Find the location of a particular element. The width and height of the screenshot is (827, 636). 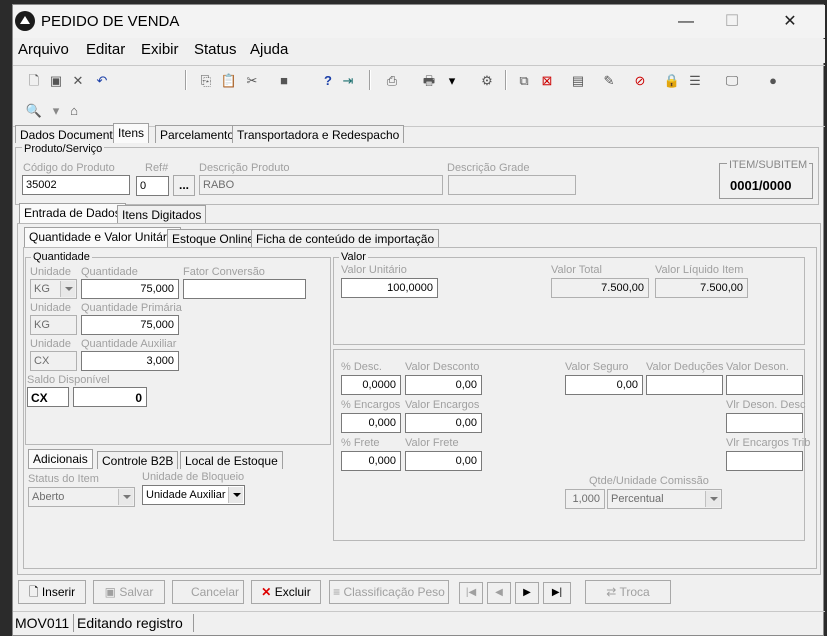

valor-encargos-input: 0,00 is located at coordinates (443, 423).